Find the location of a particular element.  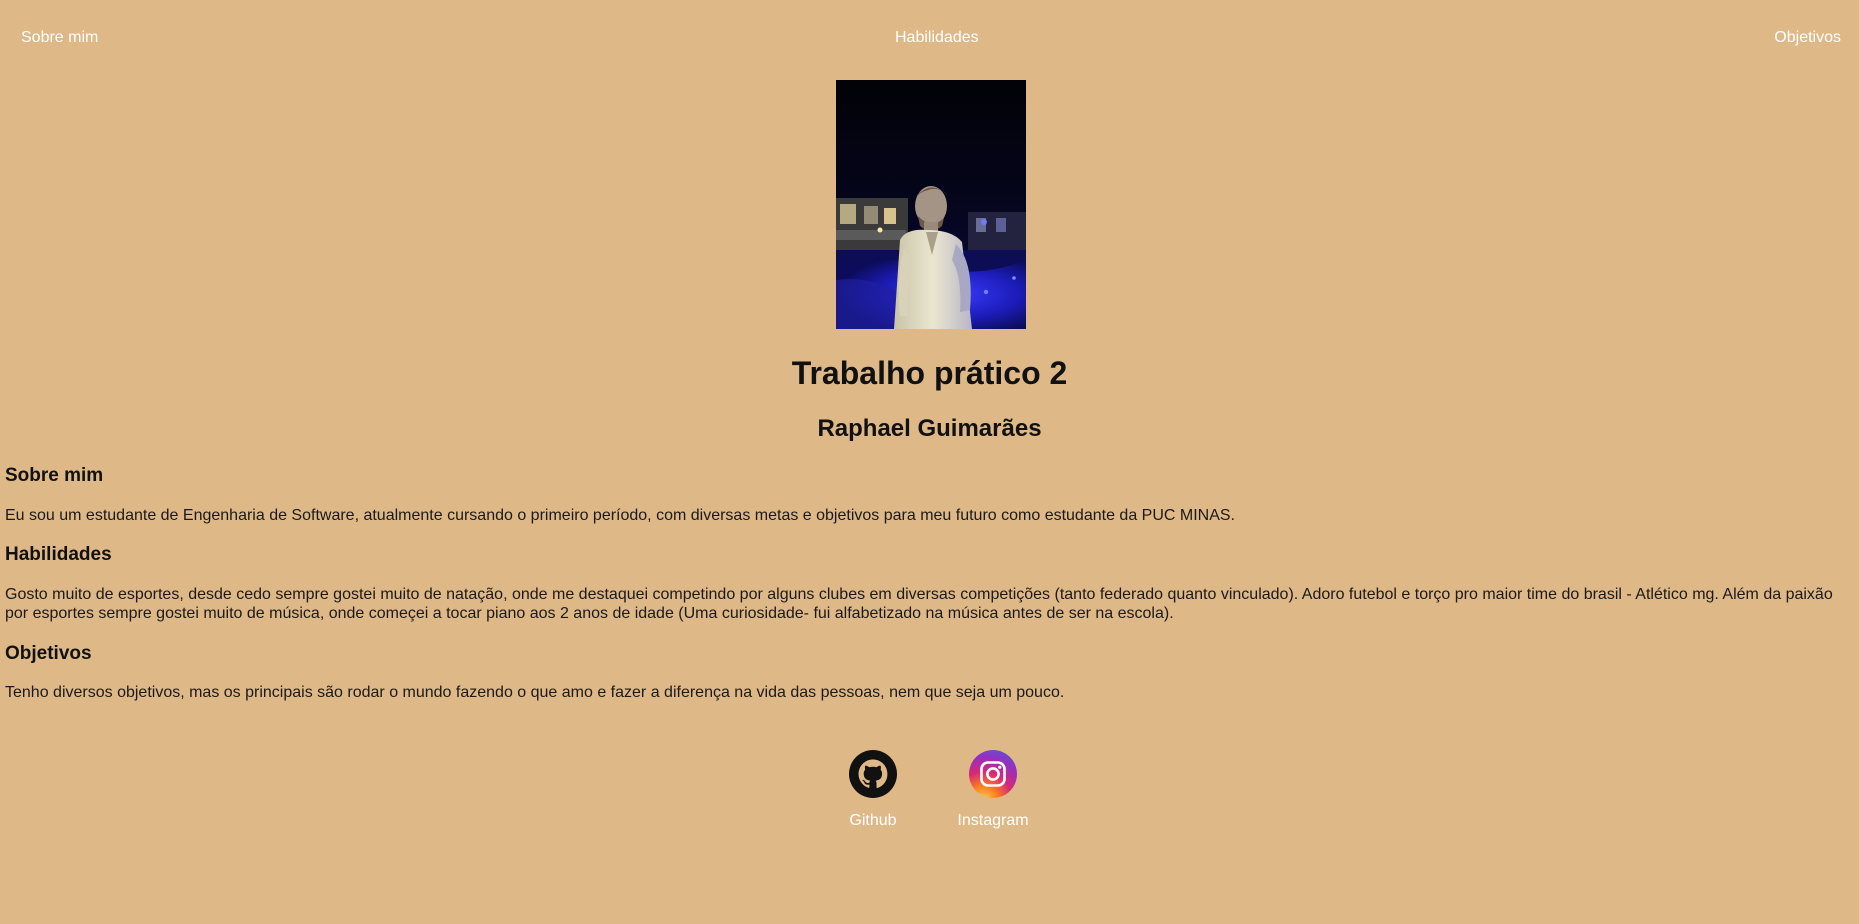

top-navigation: Sobre mim Habilidades Objetivos is located at coordinates (929, 38).